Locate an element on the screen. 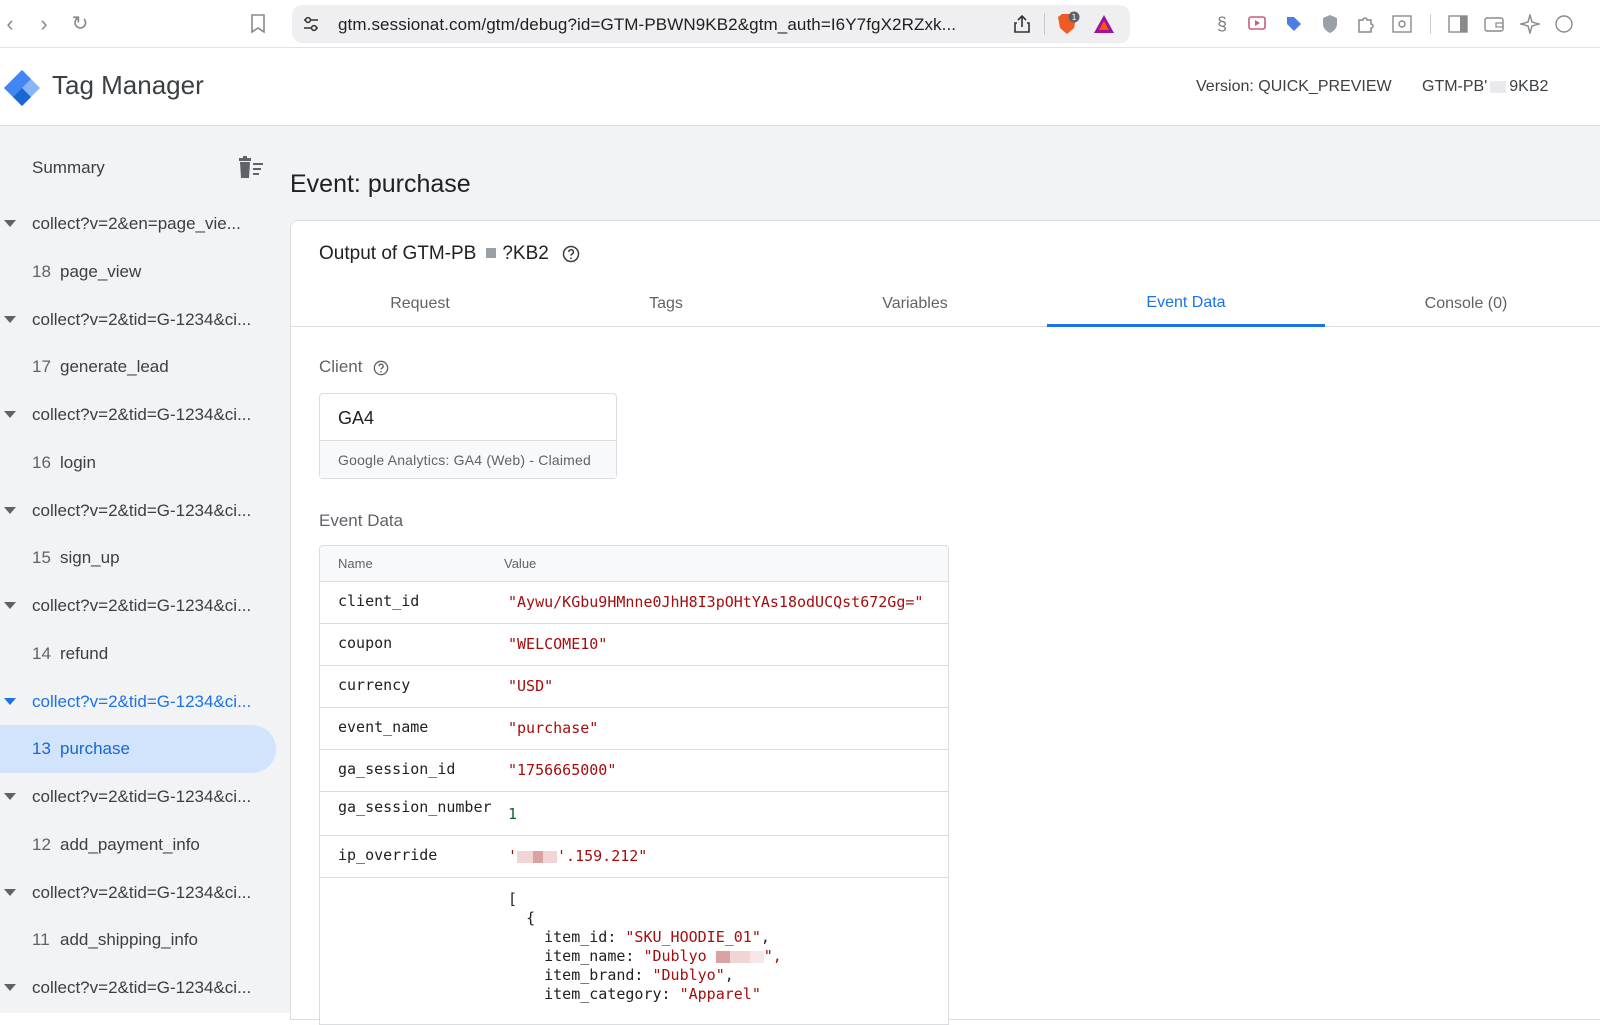 The width and height of the screenshot is (1600, 1025). row-name: currency is located at coordinates (374, 685).